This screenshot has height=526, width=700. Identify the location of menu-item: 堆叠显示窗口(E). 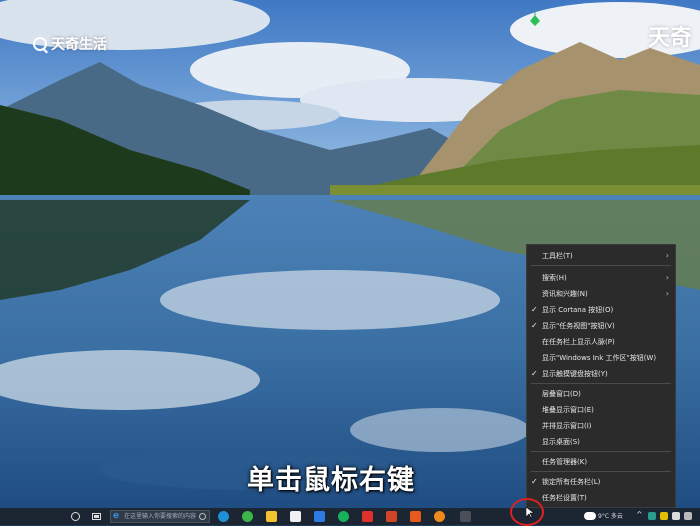
(601, 410).